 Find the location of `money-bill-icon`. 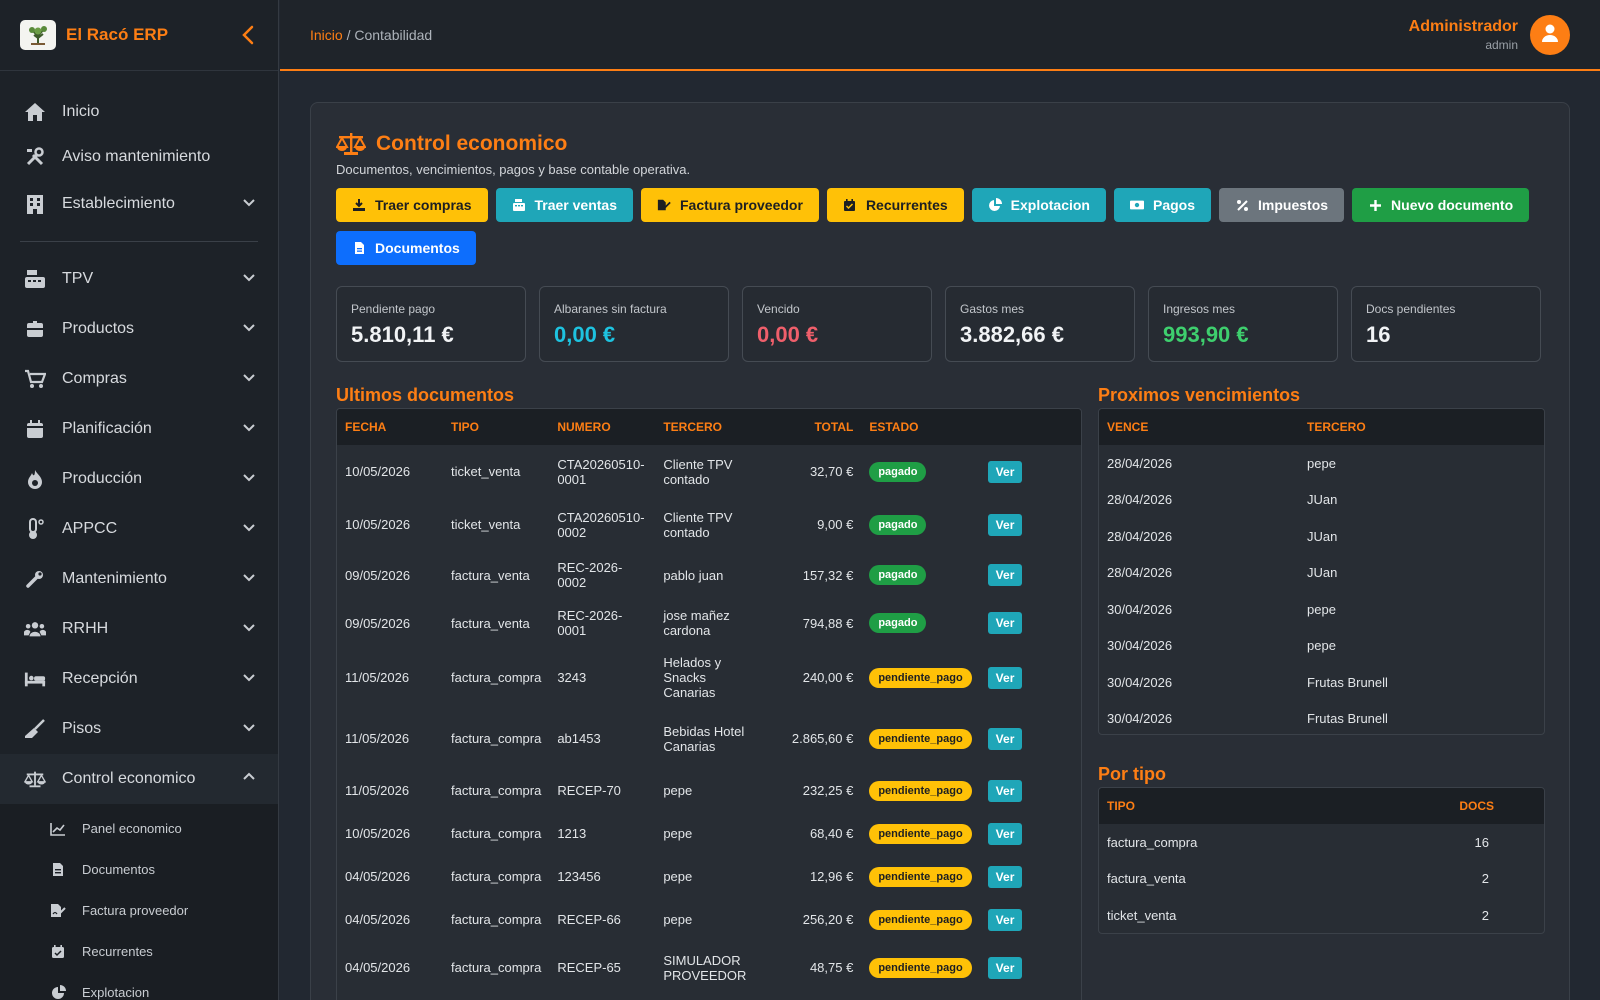

money-bill-icon is located at coordinates (1137, 205).